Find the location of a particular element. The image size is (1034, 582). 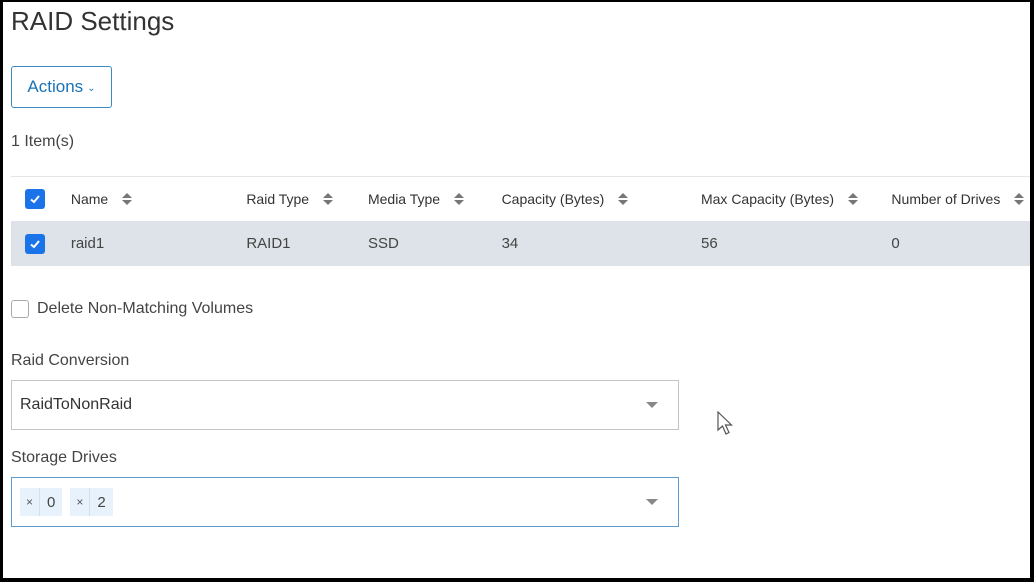

raid-conversion-select: RaidToNonRaid is located at coordinates (345, 405).